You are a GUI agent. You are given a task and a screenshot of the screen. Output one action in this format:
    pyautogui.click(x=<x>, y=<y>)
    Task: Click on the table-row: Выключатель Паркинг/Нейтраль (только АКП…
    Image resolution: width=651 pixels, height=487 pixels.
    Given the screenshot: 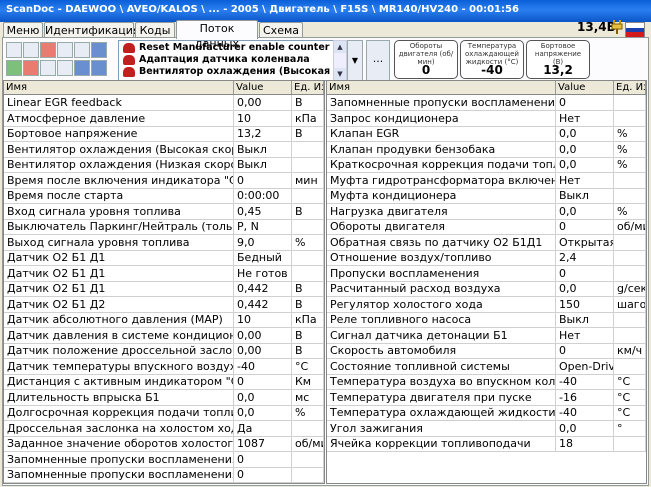 What is the action you would take?
    pyautogui.click(x=164, y=227)
    